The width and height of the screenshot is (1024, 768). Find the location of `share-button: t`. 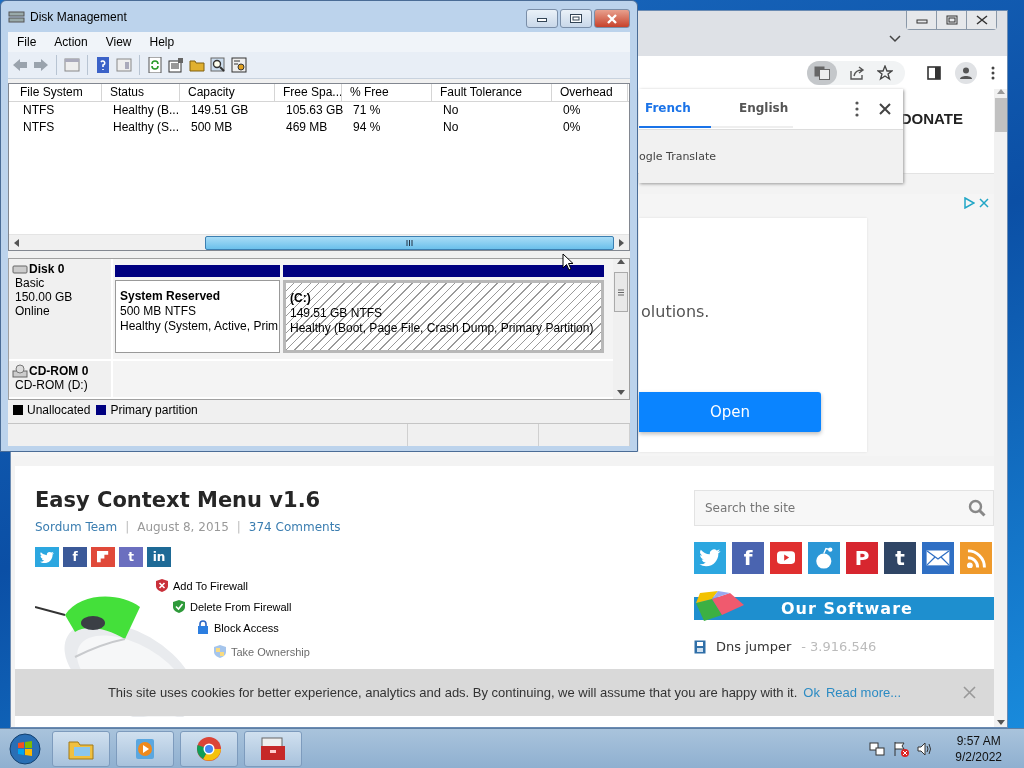

share-button: t is located at coordinates (131, 557).